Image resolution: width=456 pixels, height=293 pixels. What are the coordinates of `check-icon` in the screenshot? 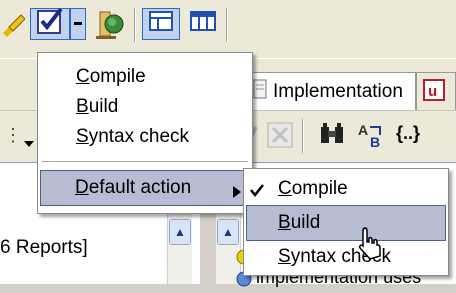 It's located at (50, 24).